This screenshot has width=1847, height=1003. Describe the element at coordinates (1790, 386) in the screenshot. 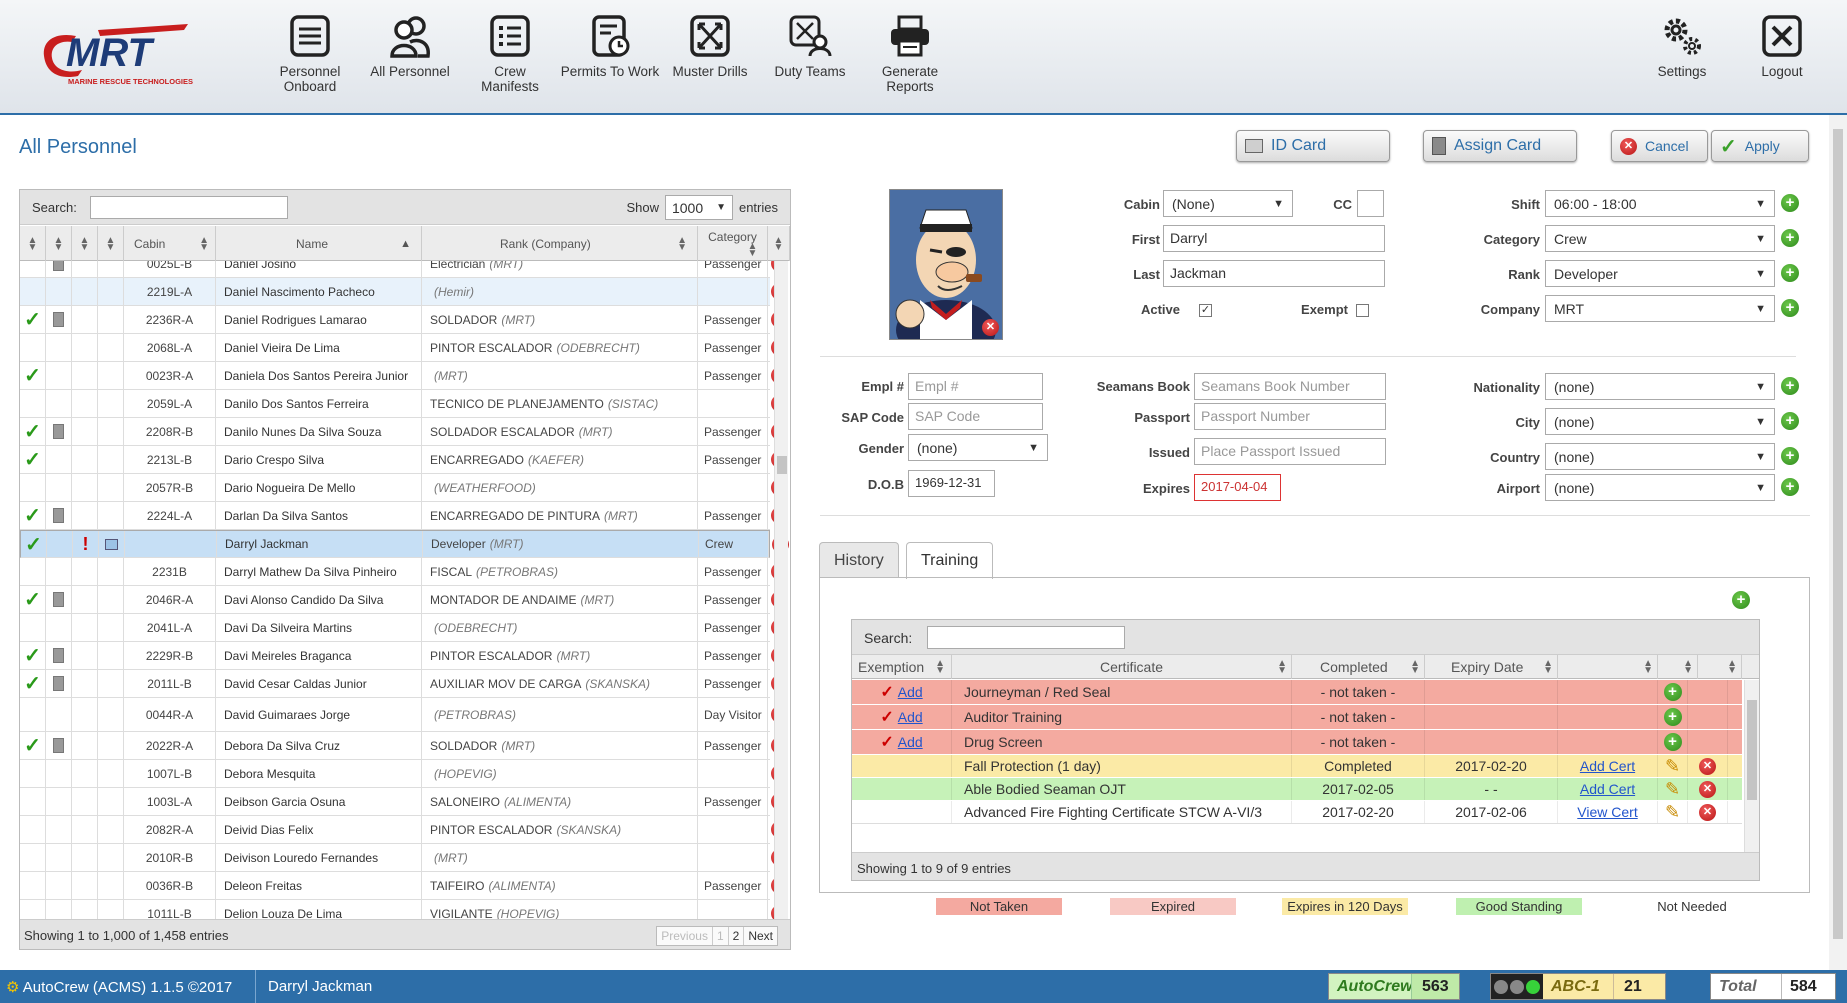

I see `add-nationality-icon: +` at that location.